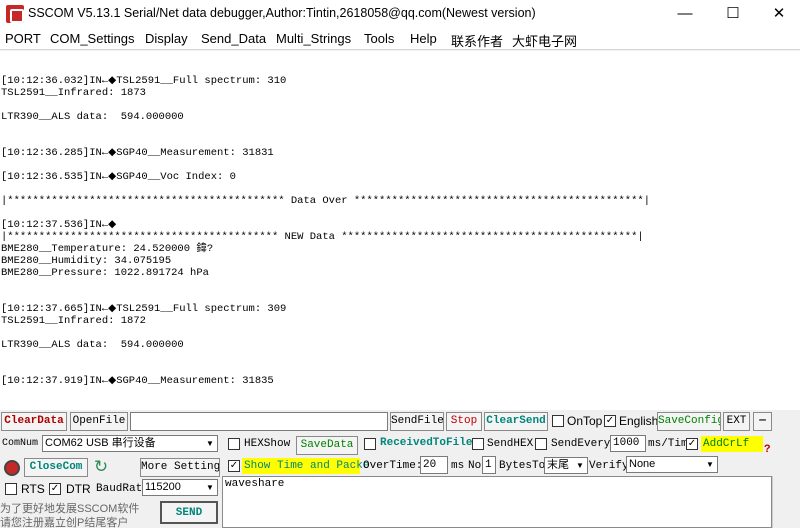 This screenshot has height=528, width=800. Describe the element at coordinates (163, 487) in the screenshot. I see `baud-value: 115200` at that location.